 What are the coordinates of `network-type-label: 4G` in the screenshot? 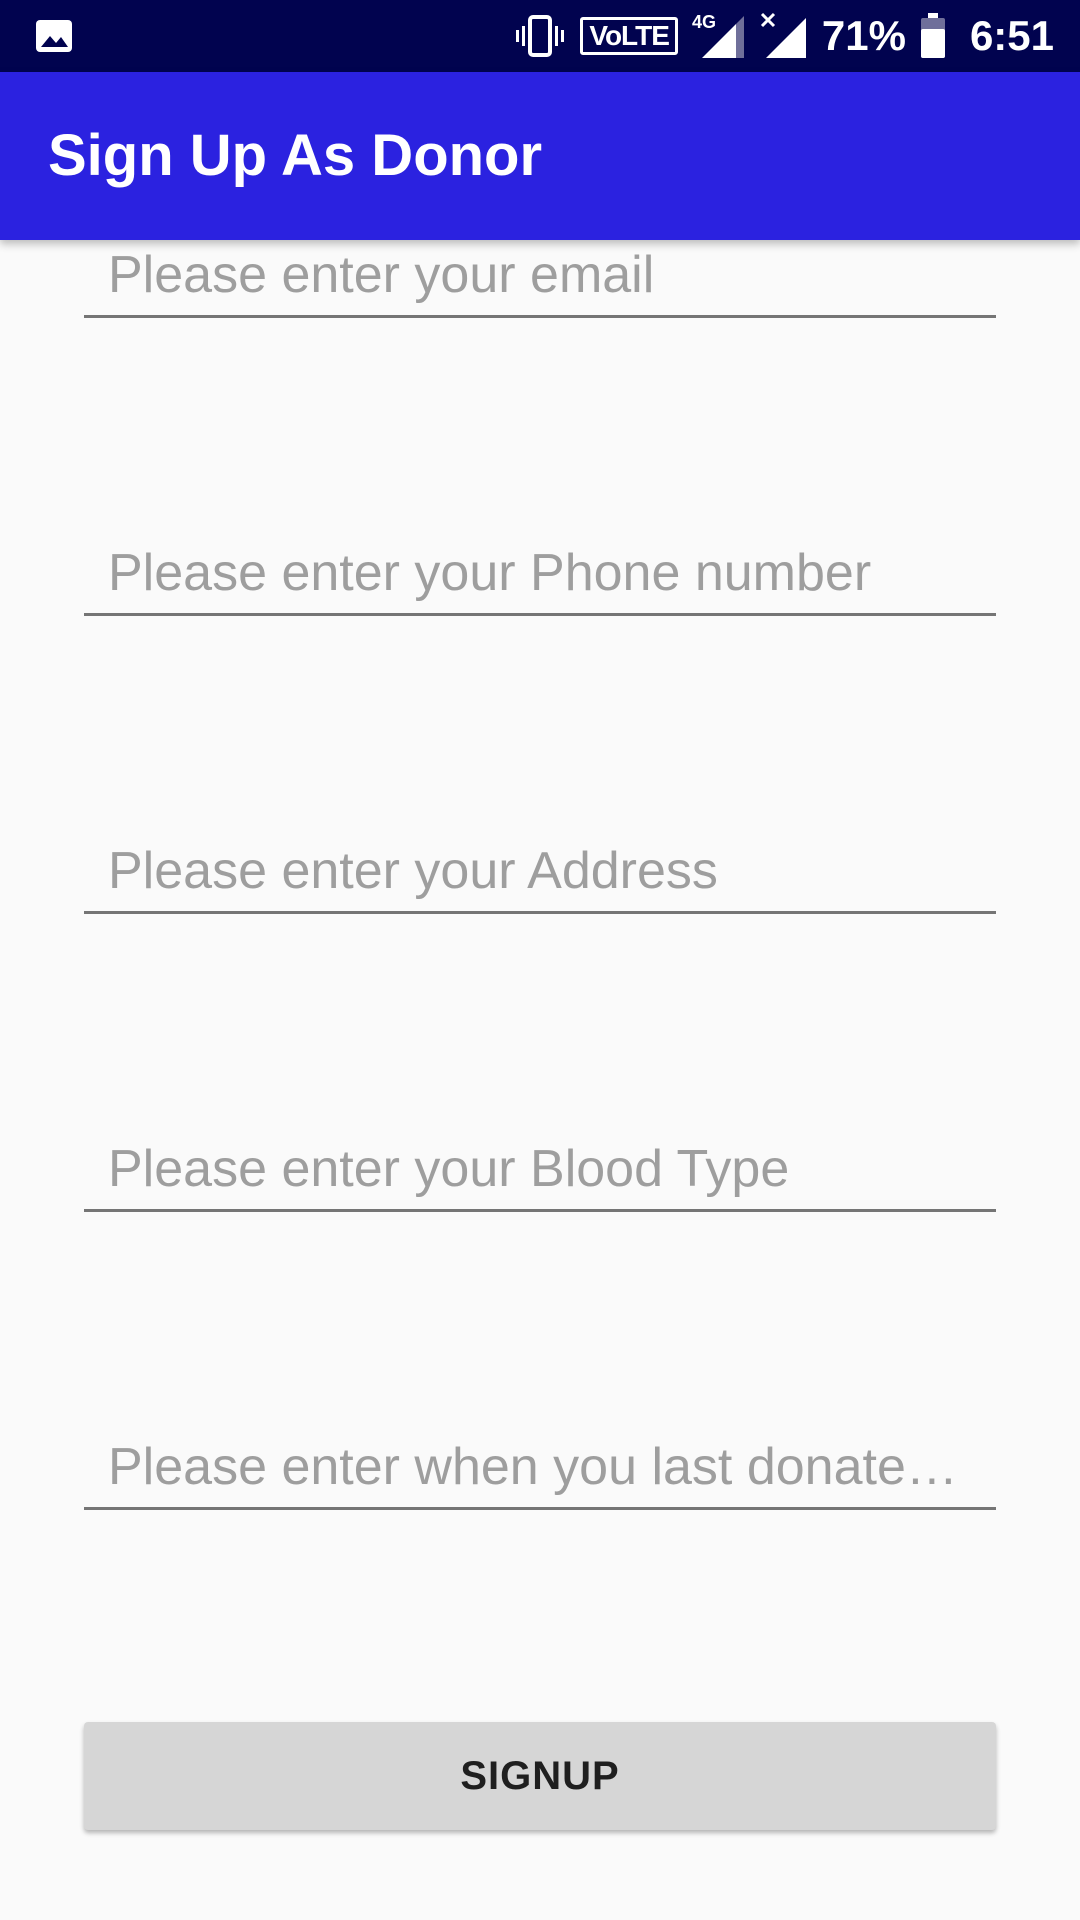 It's located at (704, 22).